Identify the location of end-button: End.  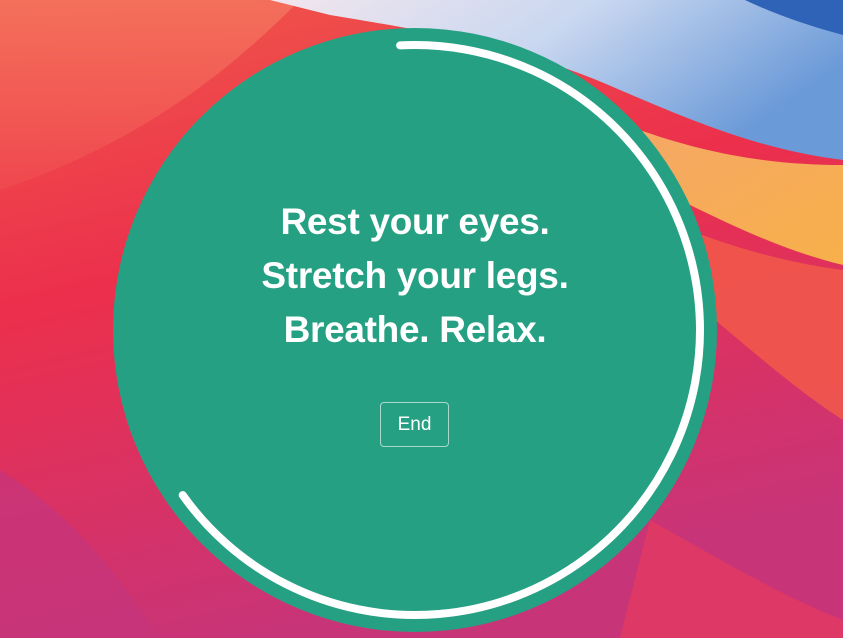
(414, 424).